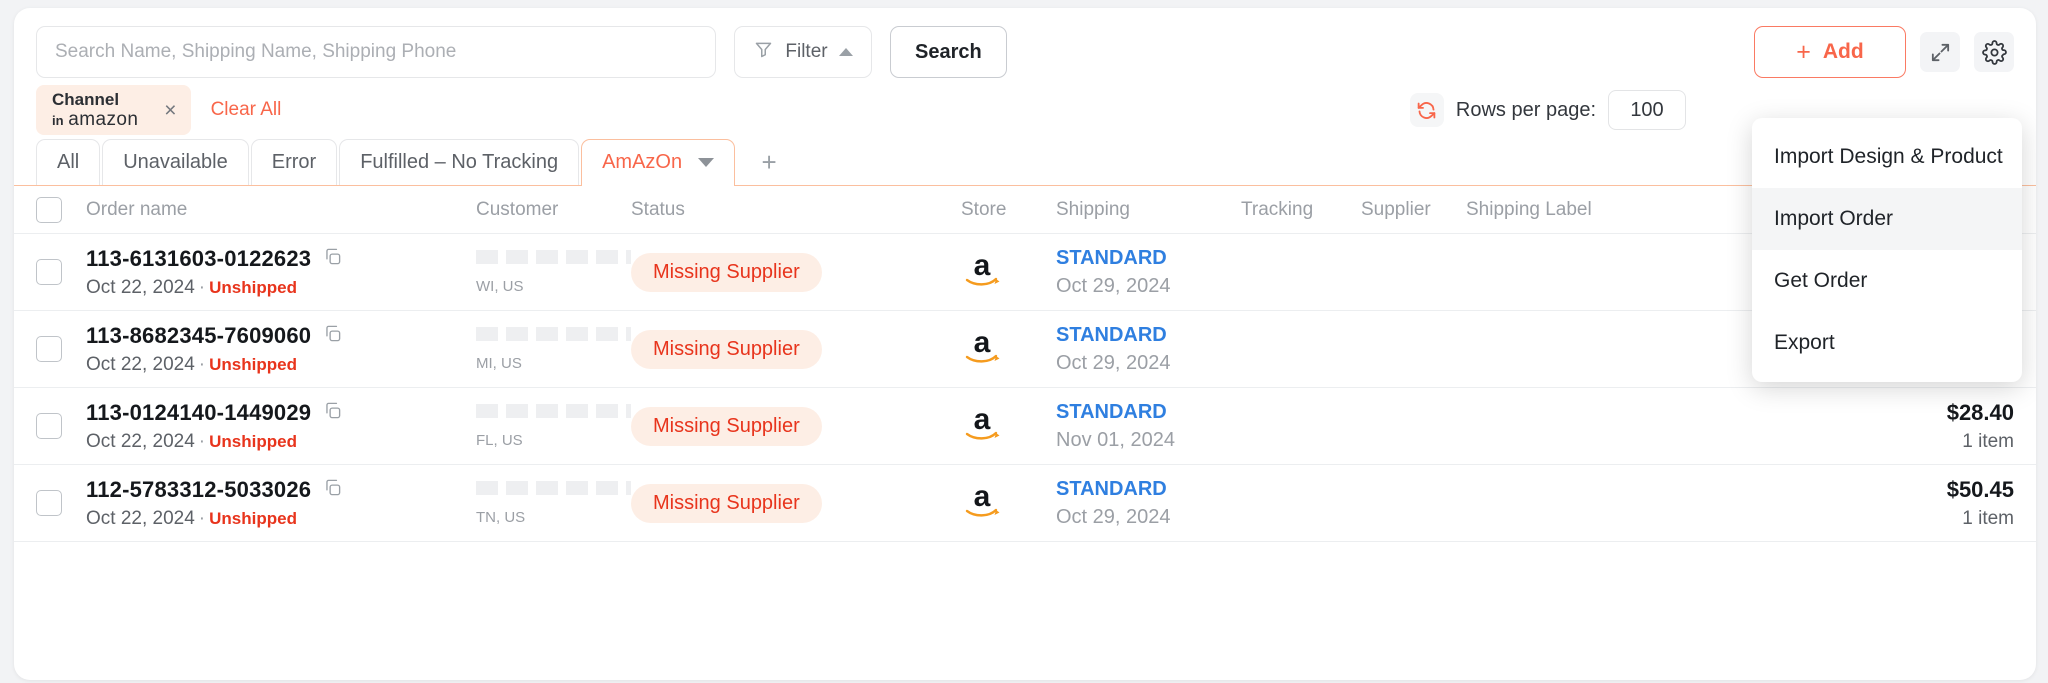  I want to click on tab-label: Error, so click(294, 162).